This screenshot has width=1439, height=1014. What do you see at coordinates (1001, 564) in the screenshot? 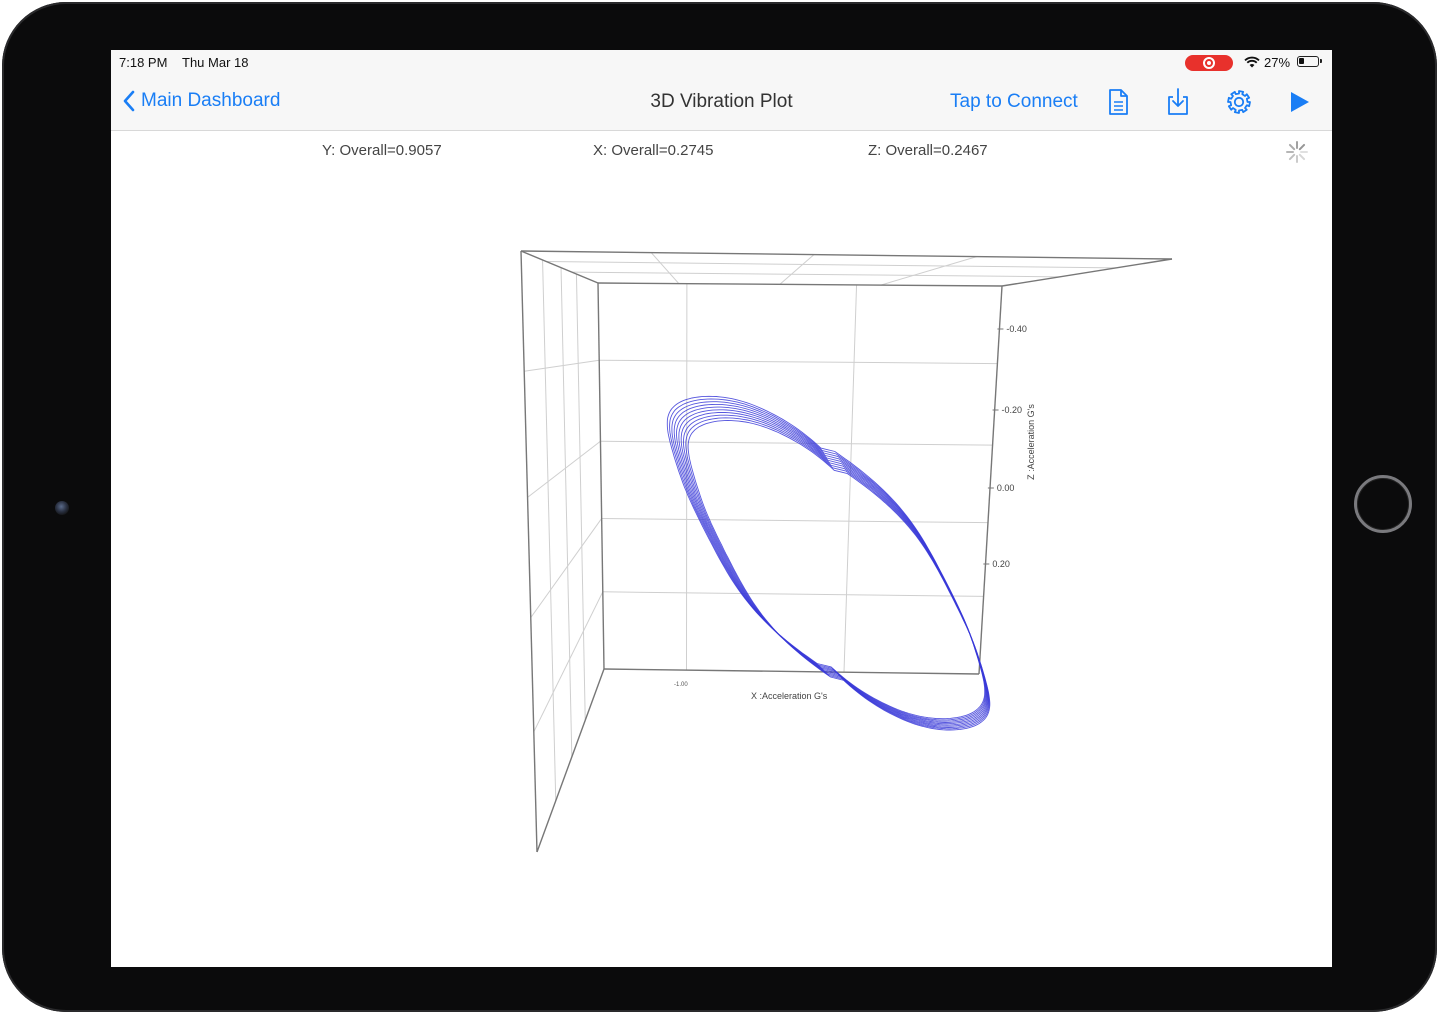
I see `z-tick-label: 0.20` at bounding box center [1001, 564].